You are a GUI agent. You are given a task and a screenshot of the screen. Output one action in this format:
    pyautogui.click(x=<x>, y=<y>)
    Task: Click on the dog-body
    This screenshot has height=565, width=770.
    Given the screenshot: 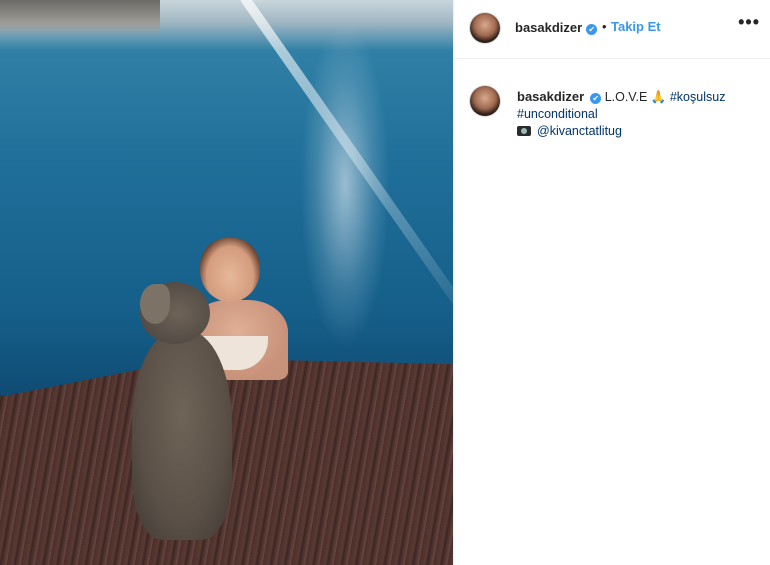 What is the action you would take?
    pyautogui.click(x=182, y=435)
    